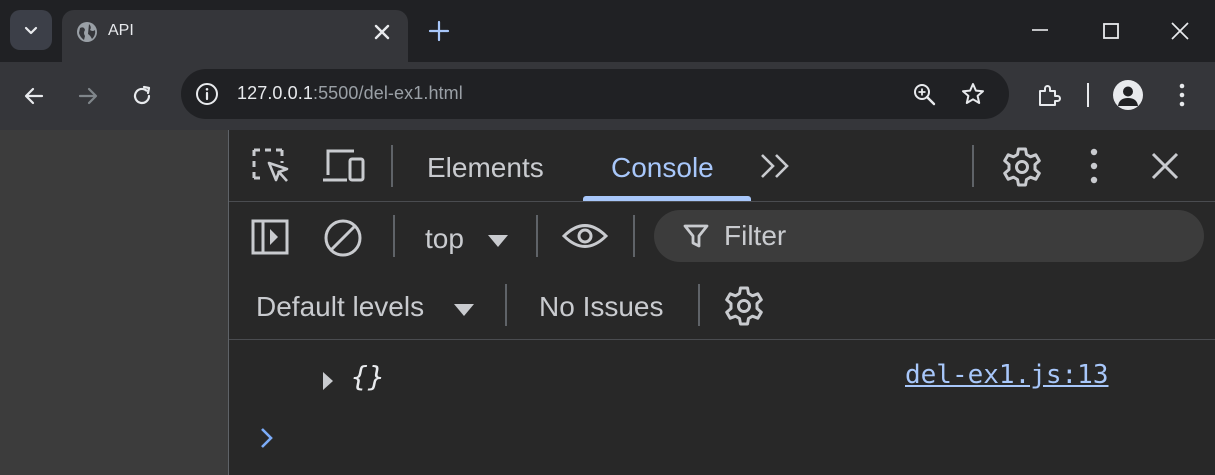  What do you see at coordinates (662, 168) in the screenshot?
I see `tab-console: Console` at bounding box center [662, 168].